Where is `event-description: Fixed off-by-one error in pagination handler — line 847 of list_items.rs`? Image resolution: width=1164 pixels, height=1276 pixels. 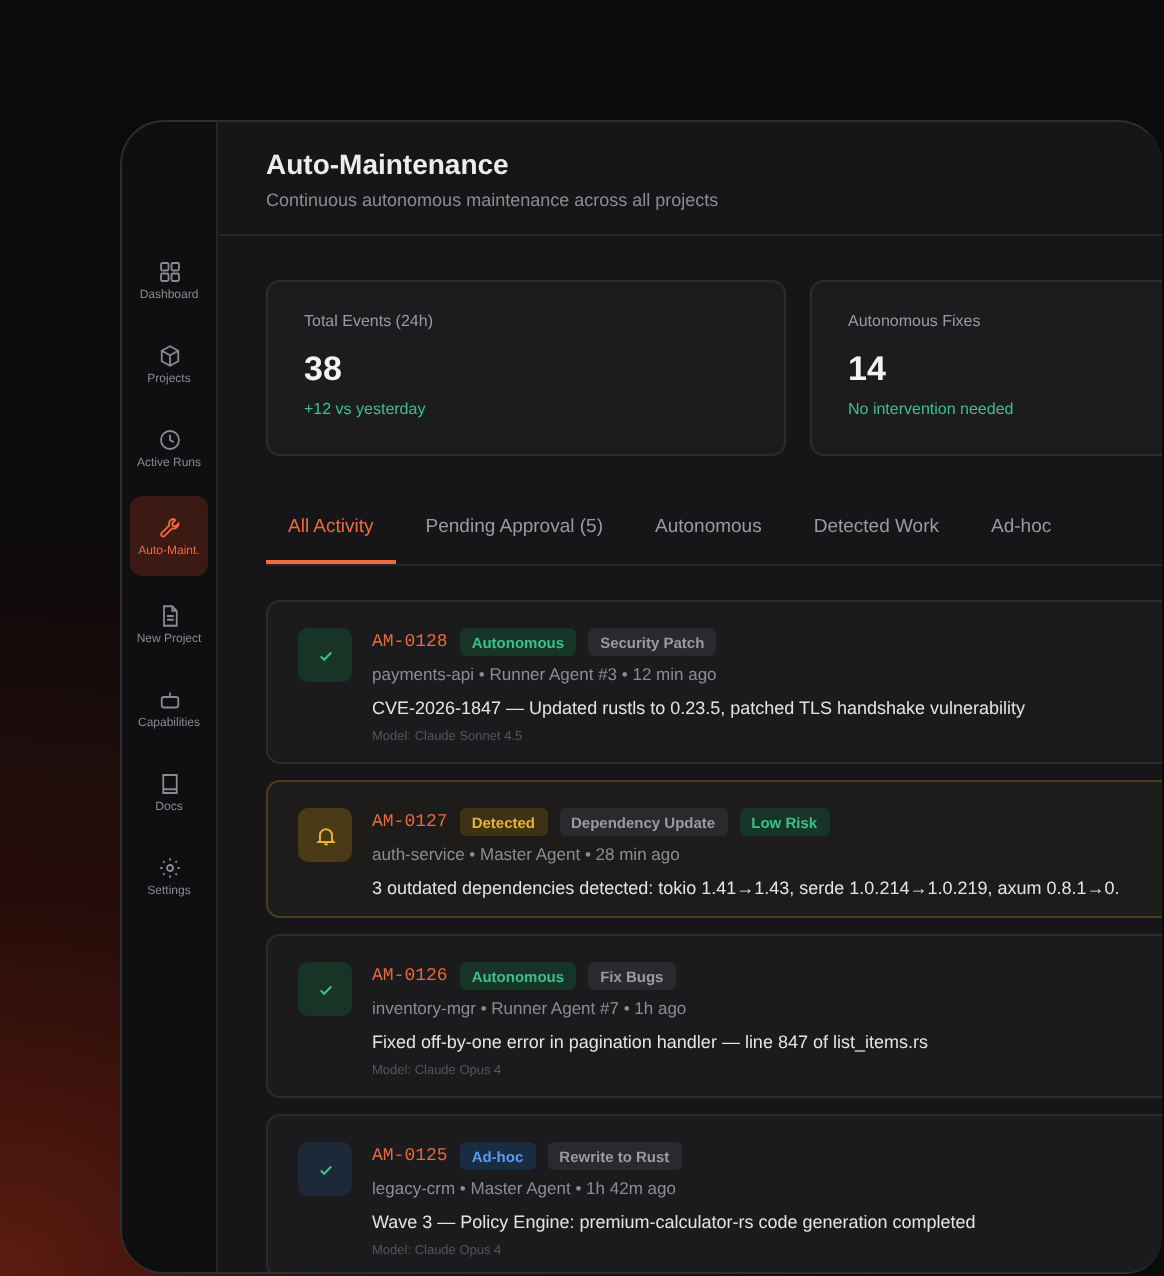
event-description: Fixed off-by-one error in pagination handler — line 847 of list_items.rs is located at coordinates (650, 1042).